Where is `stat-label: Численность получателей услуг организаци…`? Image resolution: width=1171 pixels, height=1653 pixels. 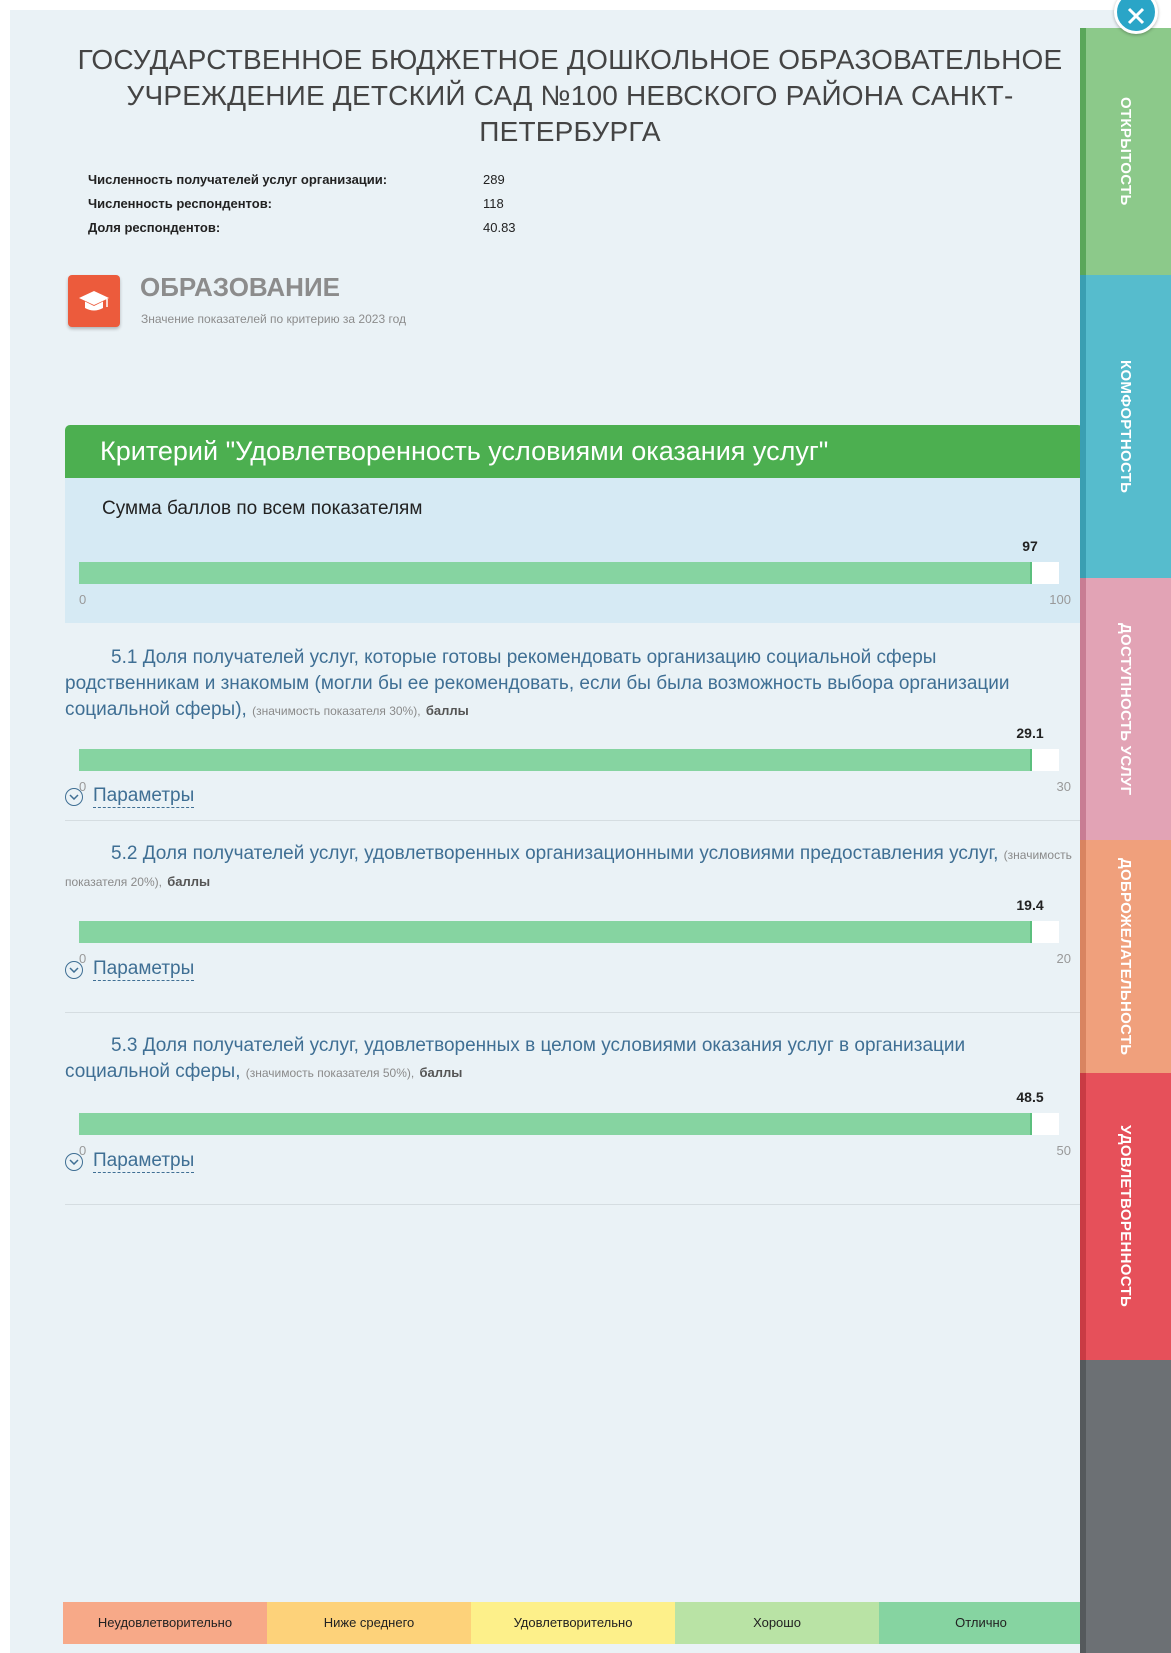
stat-label: Численность получателей услуг организаци… is located at coordinates (238, 179).